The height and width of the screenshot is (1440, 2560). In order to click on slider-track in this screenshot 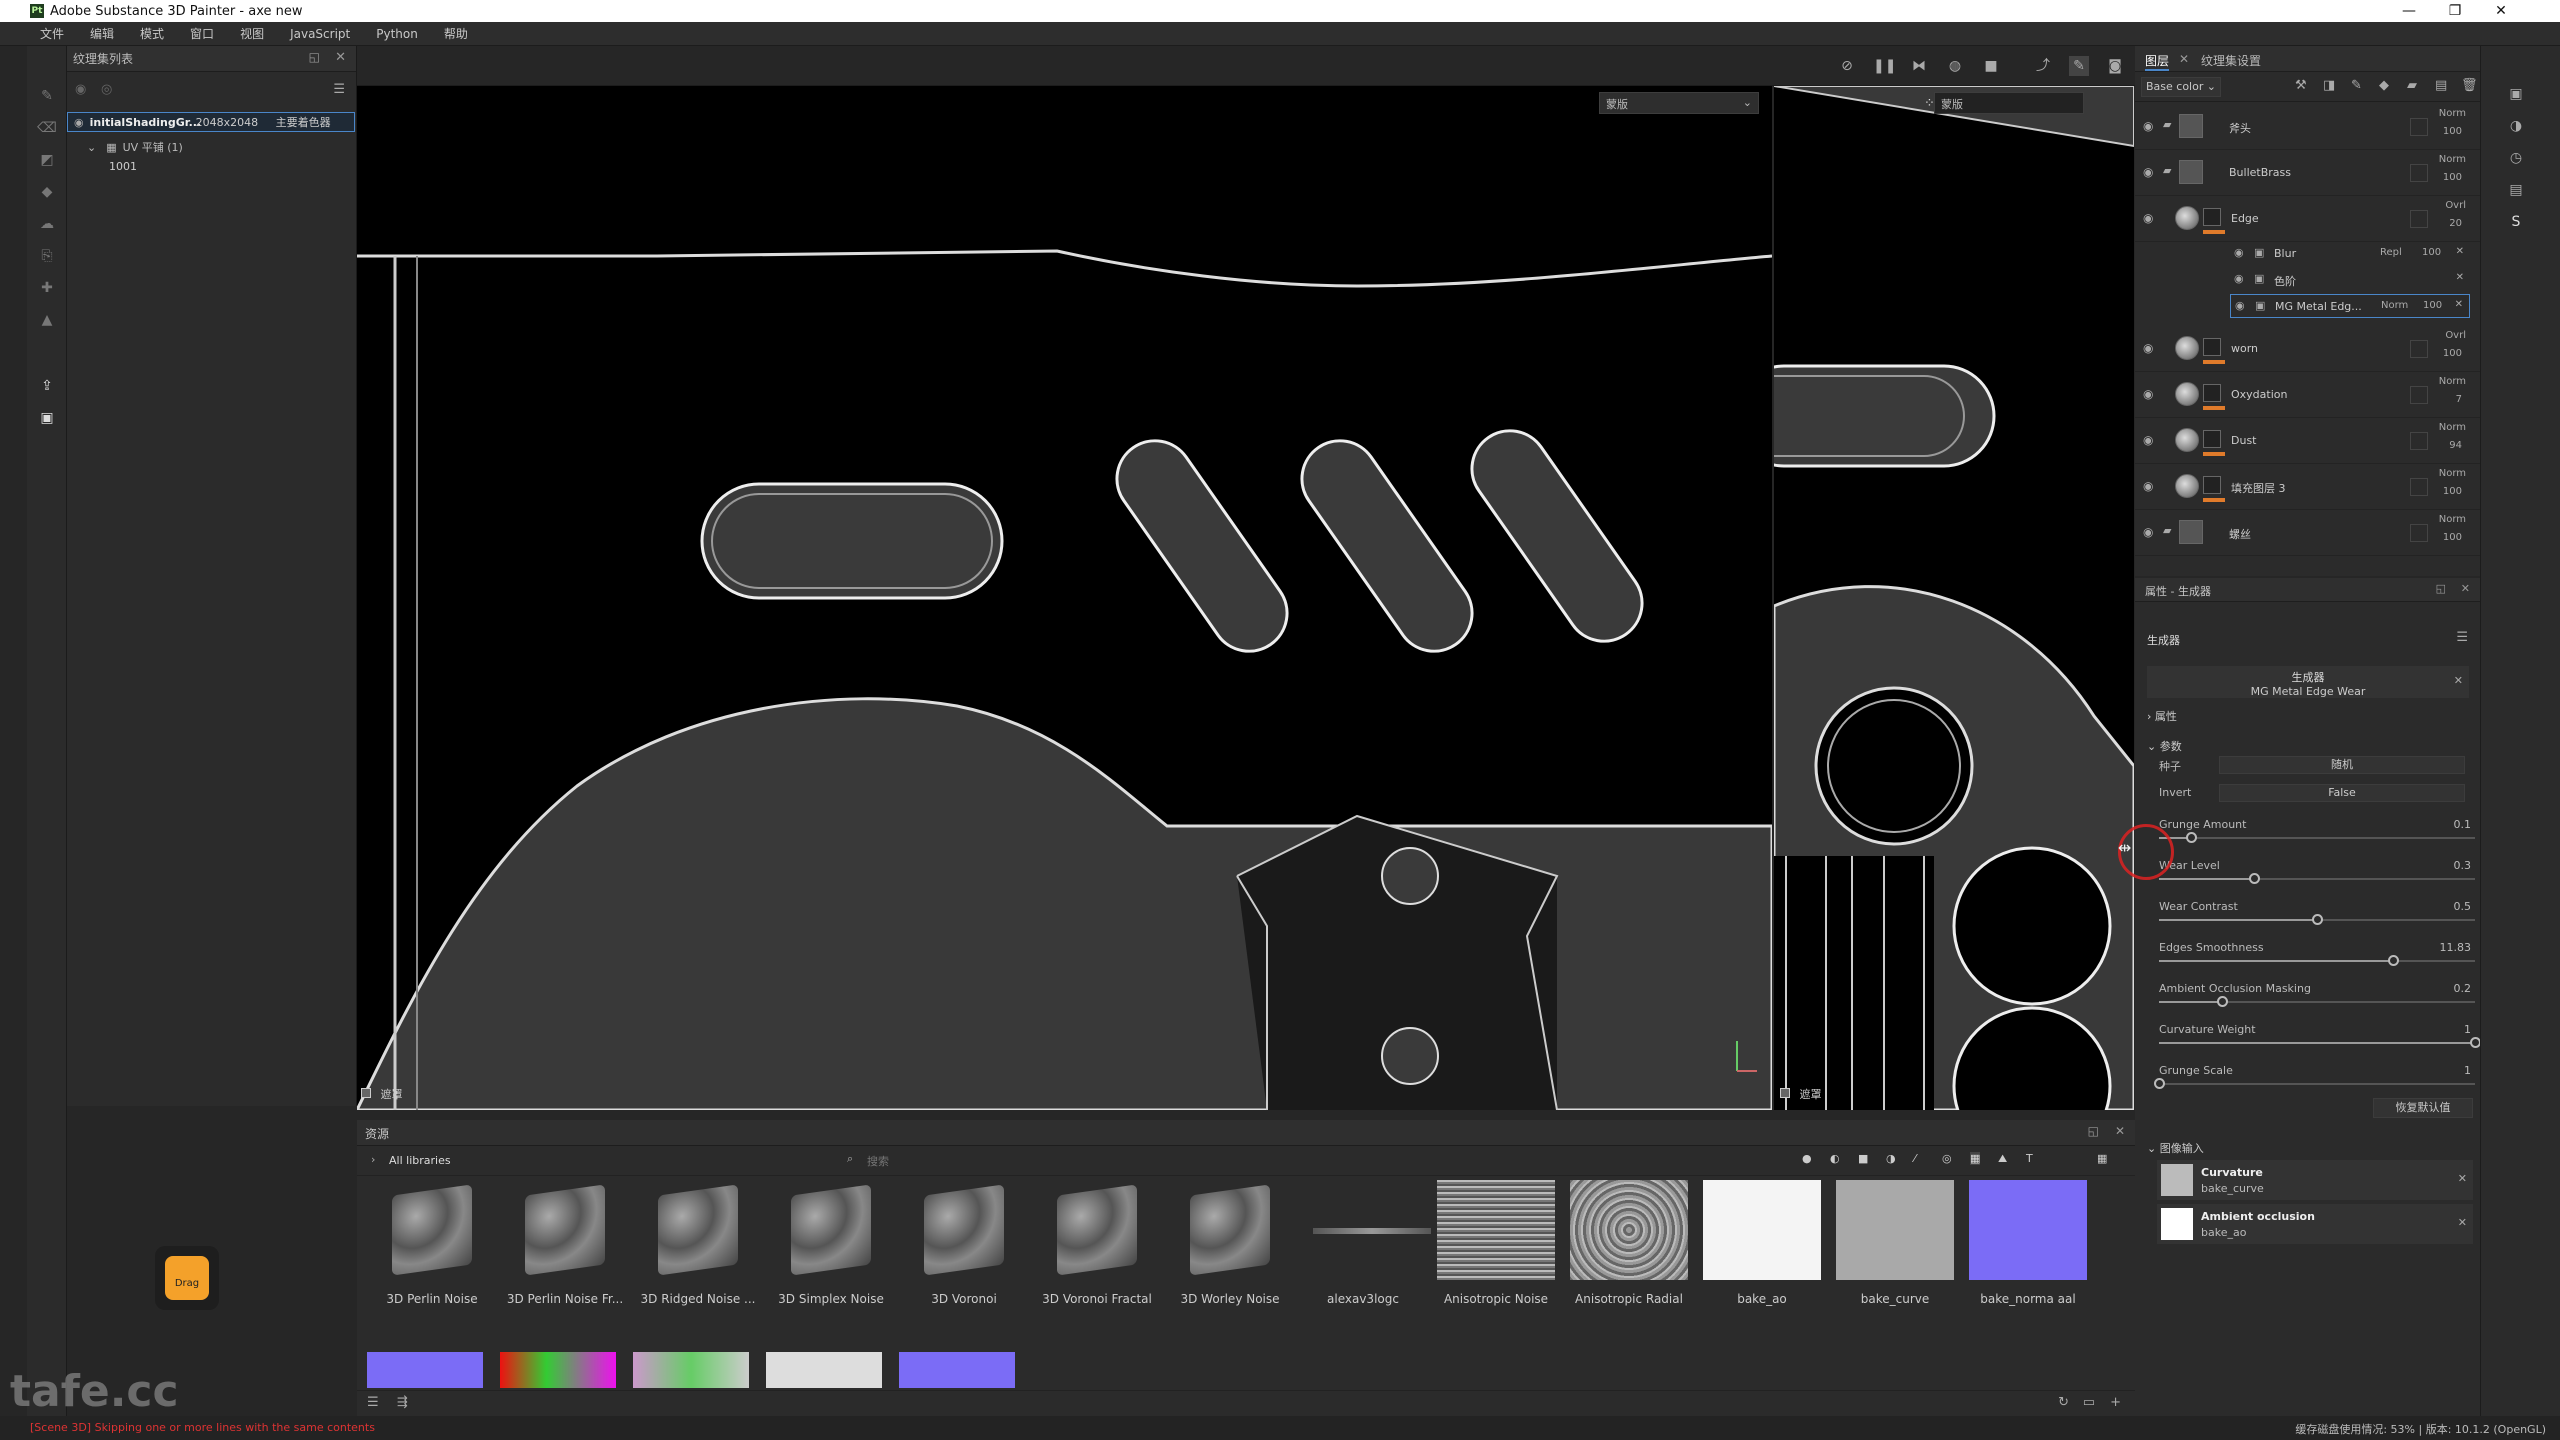, I will do `click(2317, 1084)`.